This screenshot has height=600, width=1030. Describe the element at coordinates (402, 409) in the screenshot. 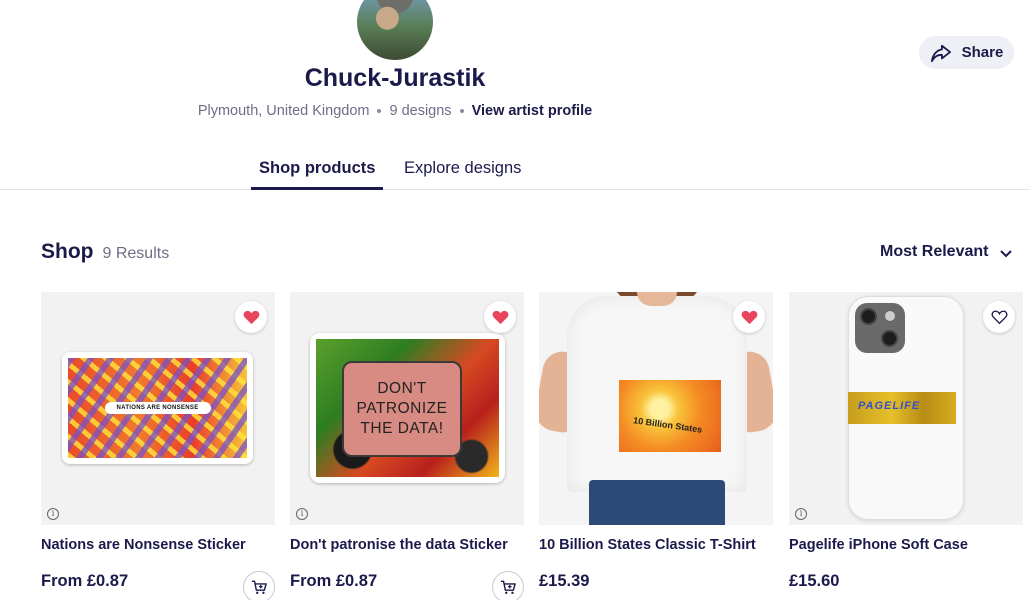

I see `art-text: DON'T PATRONIZE THE DATA!` at that location.